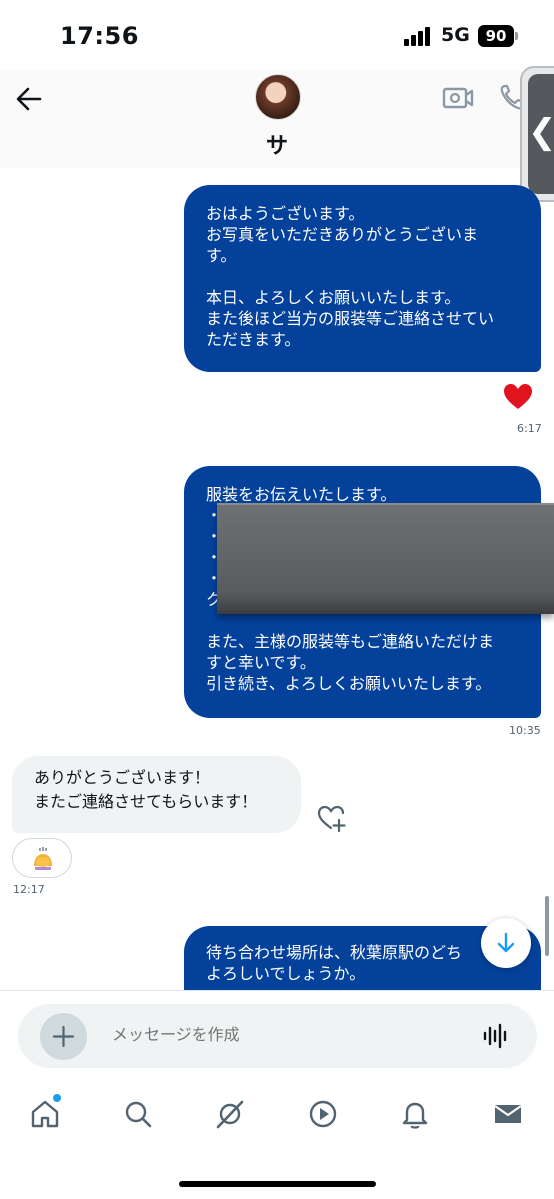 This screenshot has height=1199, width=554. Describe the element at coordinates (516, 36) in the screenshot. I see `battery-tip` at that location.